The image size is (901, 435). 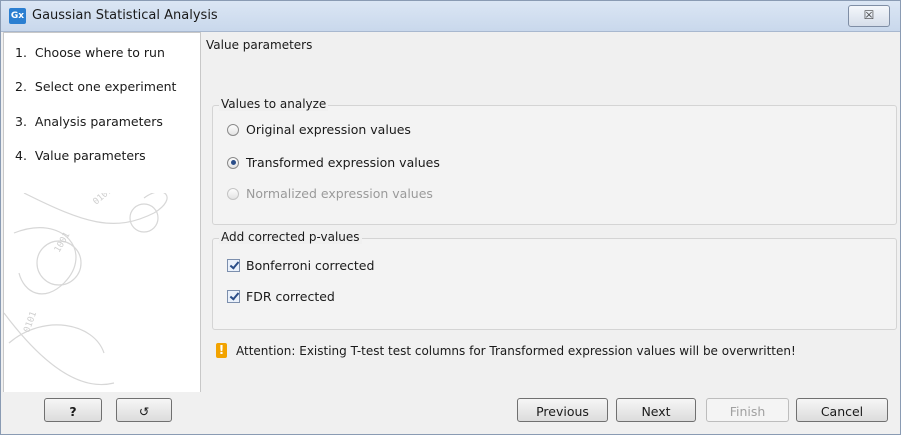 What do you see at coordinates (343, 162) in the screenshot?
I see `radio-label: Transformed expression values` at bounding box center [343, 162].